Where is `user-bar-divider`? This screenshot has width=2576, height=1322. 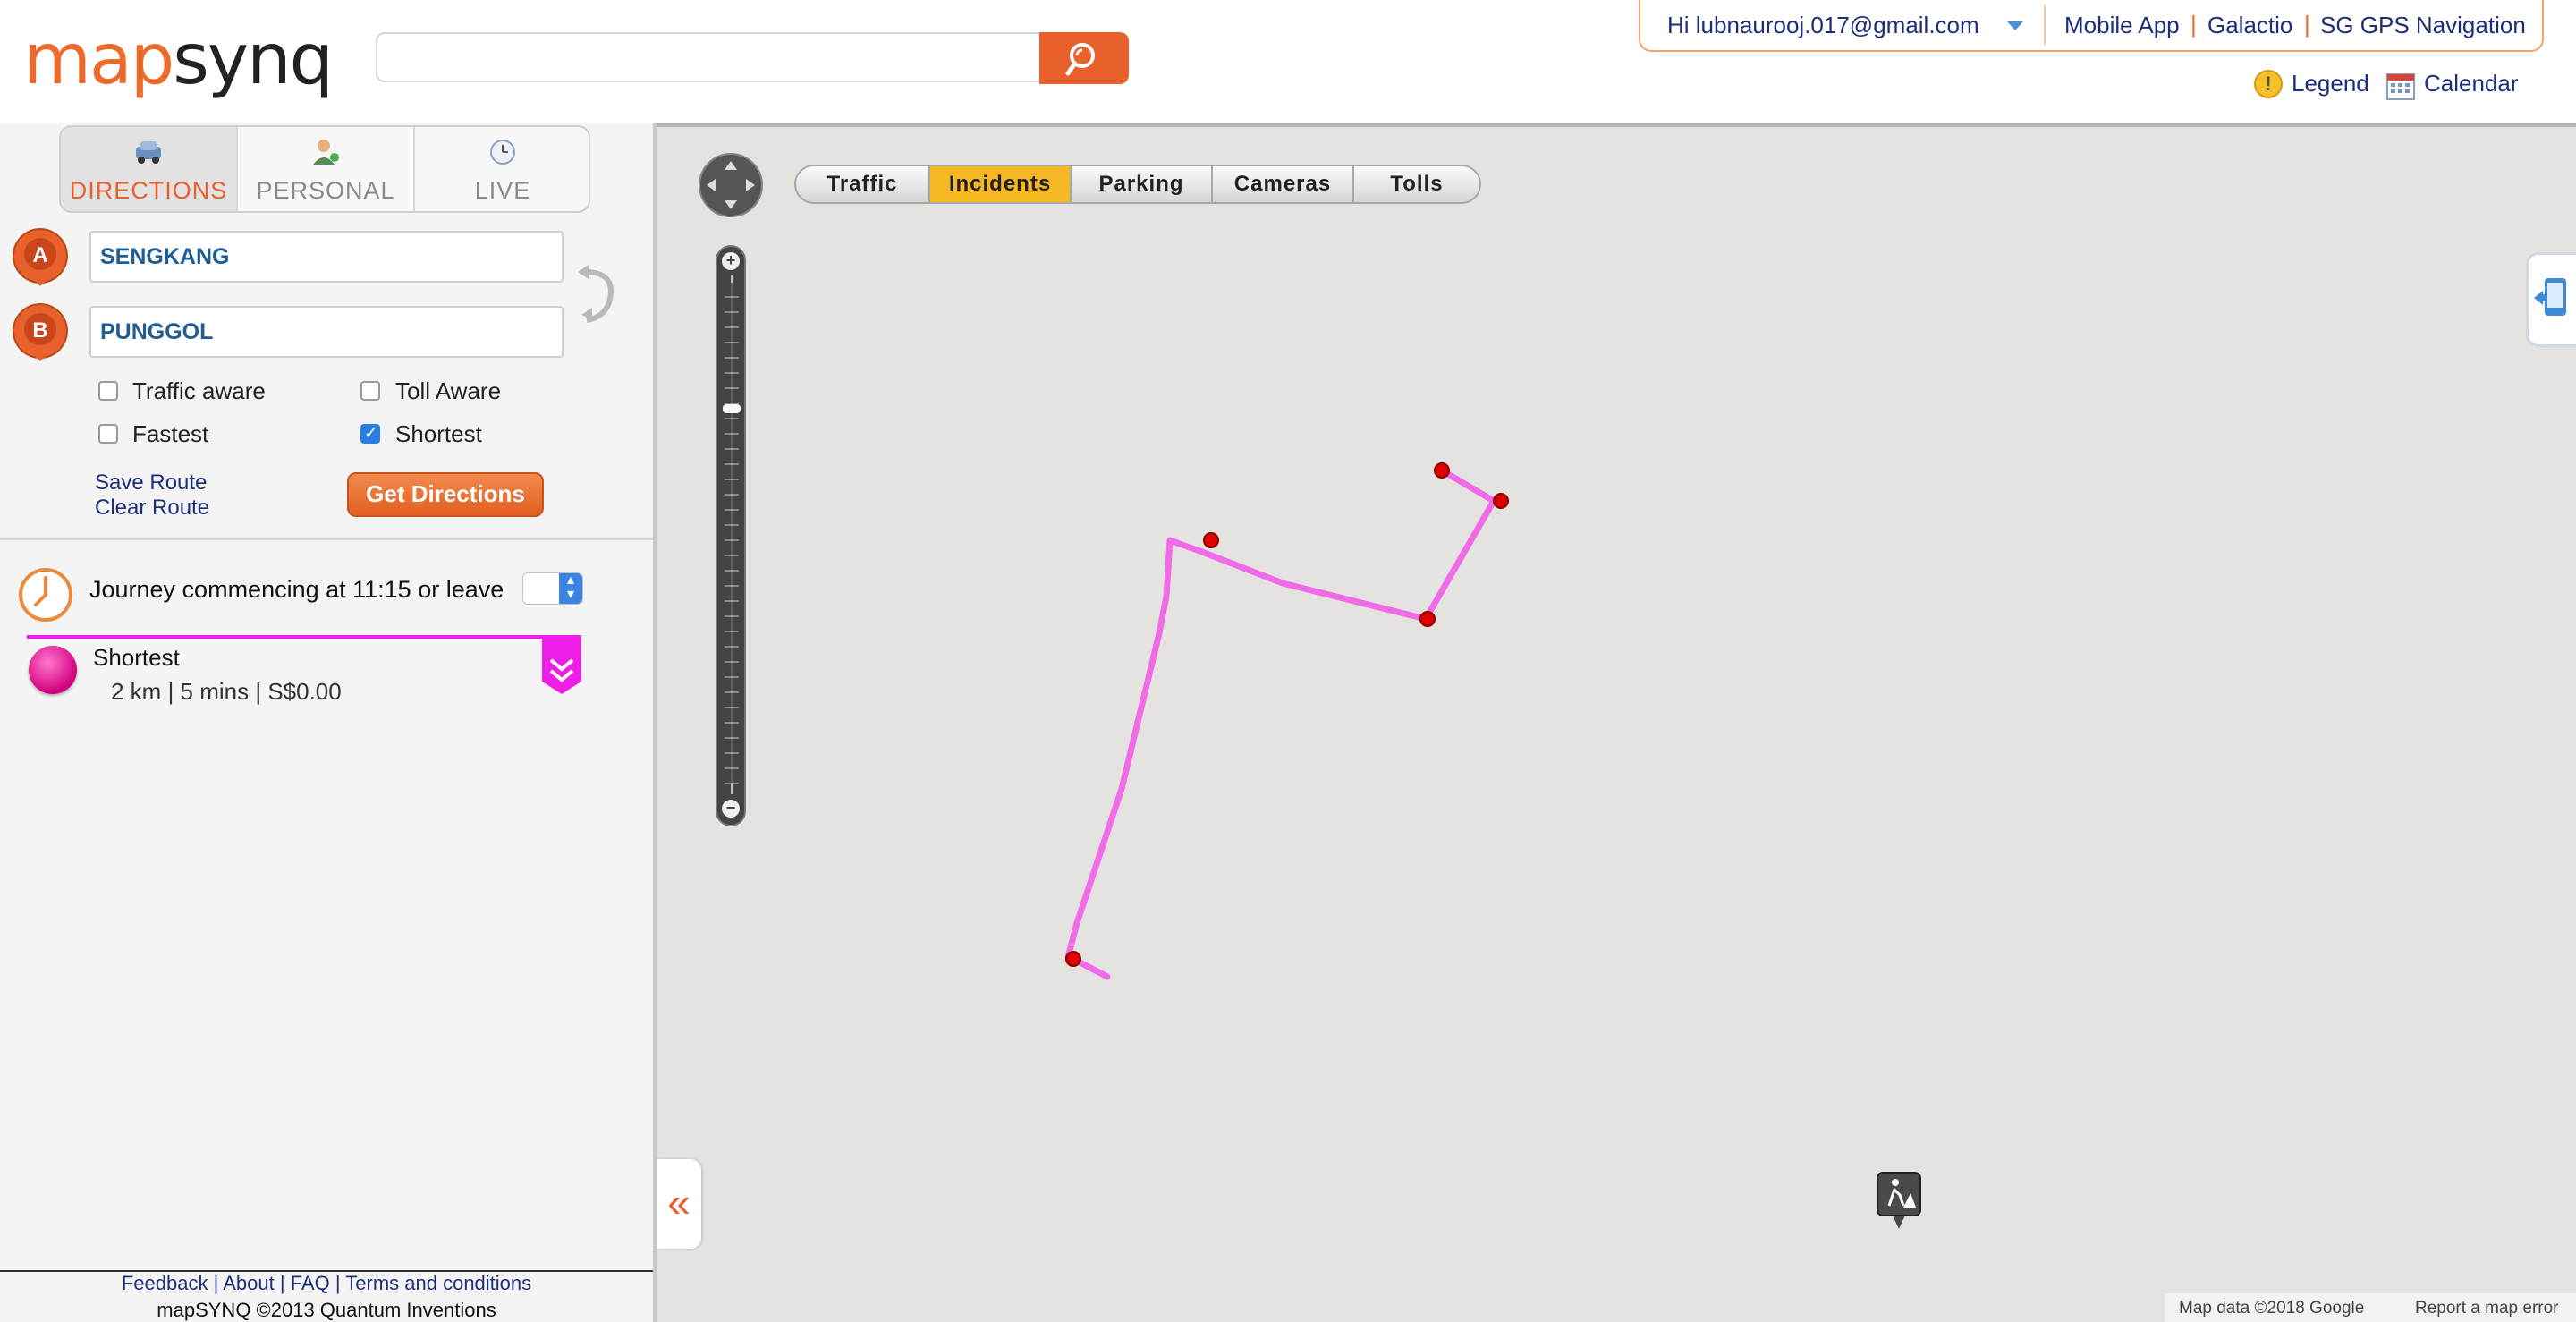
user-bar-divider is located at coordinates (2045, 25).